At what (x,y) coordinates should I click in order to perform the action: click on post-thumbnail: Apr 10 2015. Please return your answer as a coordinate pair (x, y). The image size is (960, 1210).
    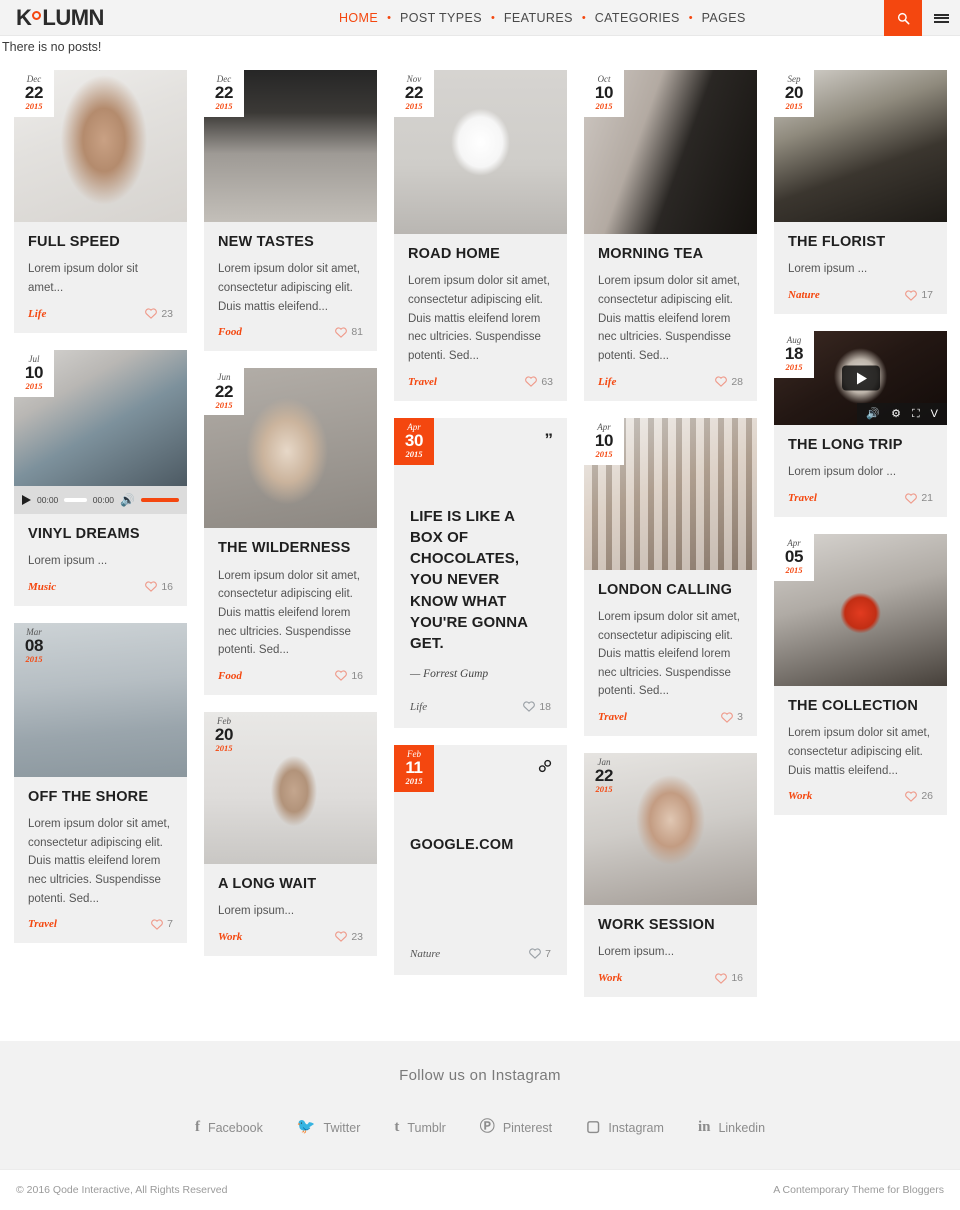
    Looking at the image, I should click on (670, 493).